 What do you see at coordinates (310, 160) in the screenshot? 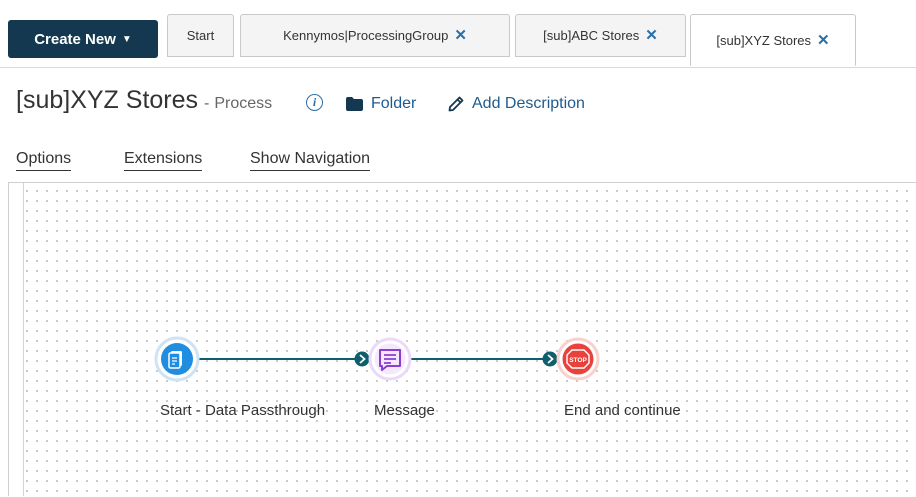
I see `show-navigation-link: Show Navigation` at bounding box center [310, 160].